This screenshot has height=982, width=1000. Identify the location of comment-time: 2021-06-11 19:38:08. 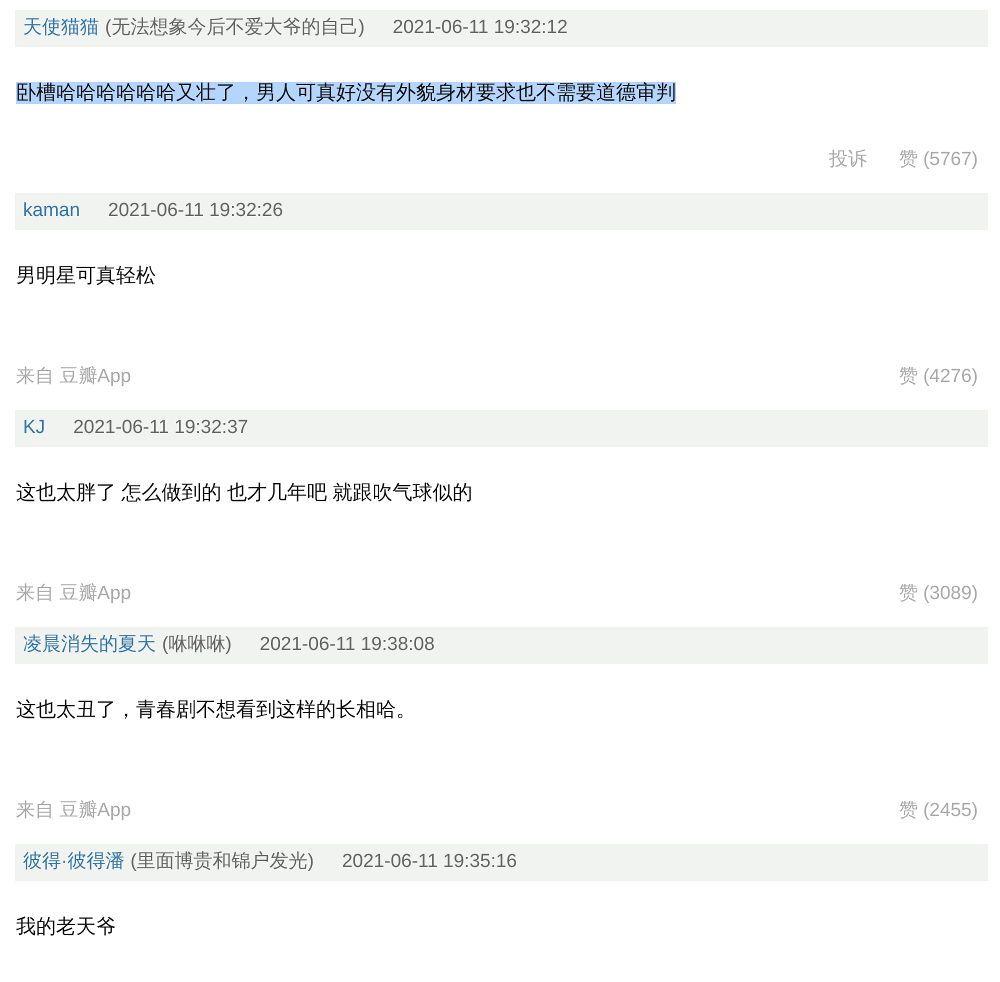
(347, 645).